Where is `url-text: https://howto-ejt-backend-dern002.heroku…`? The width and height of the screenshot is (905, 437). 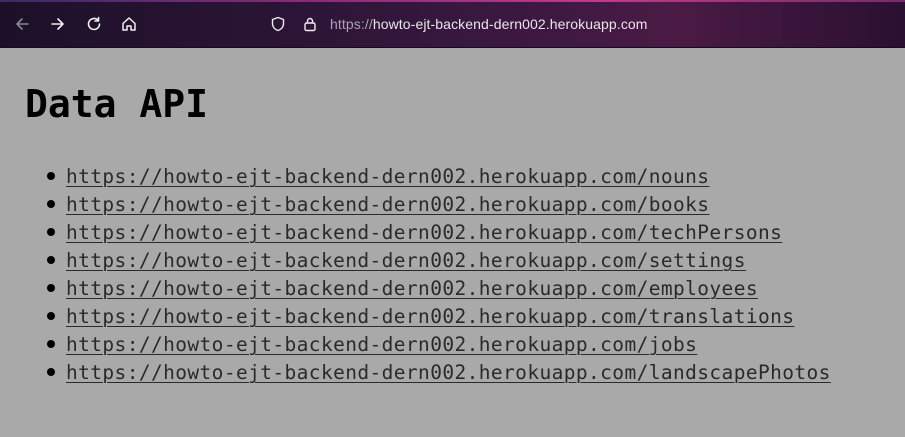
url-text: https://howto-ejt-backend-dern002.heroku… is located at coordinates (489, 24).